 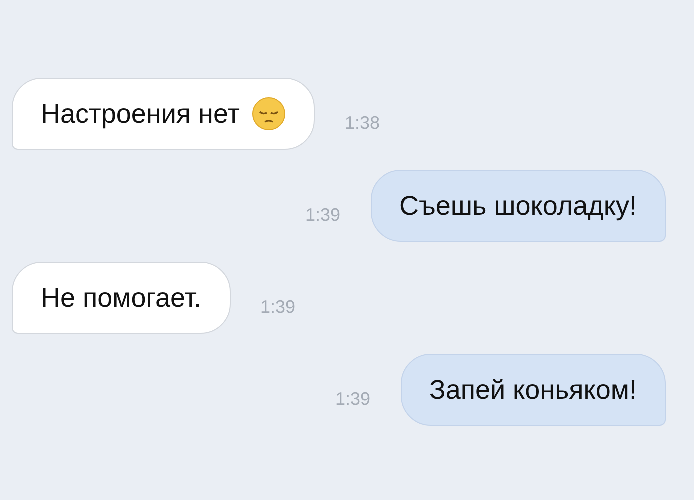 I want to click on message-text: Настроения нет, so click(x=140, y=114).